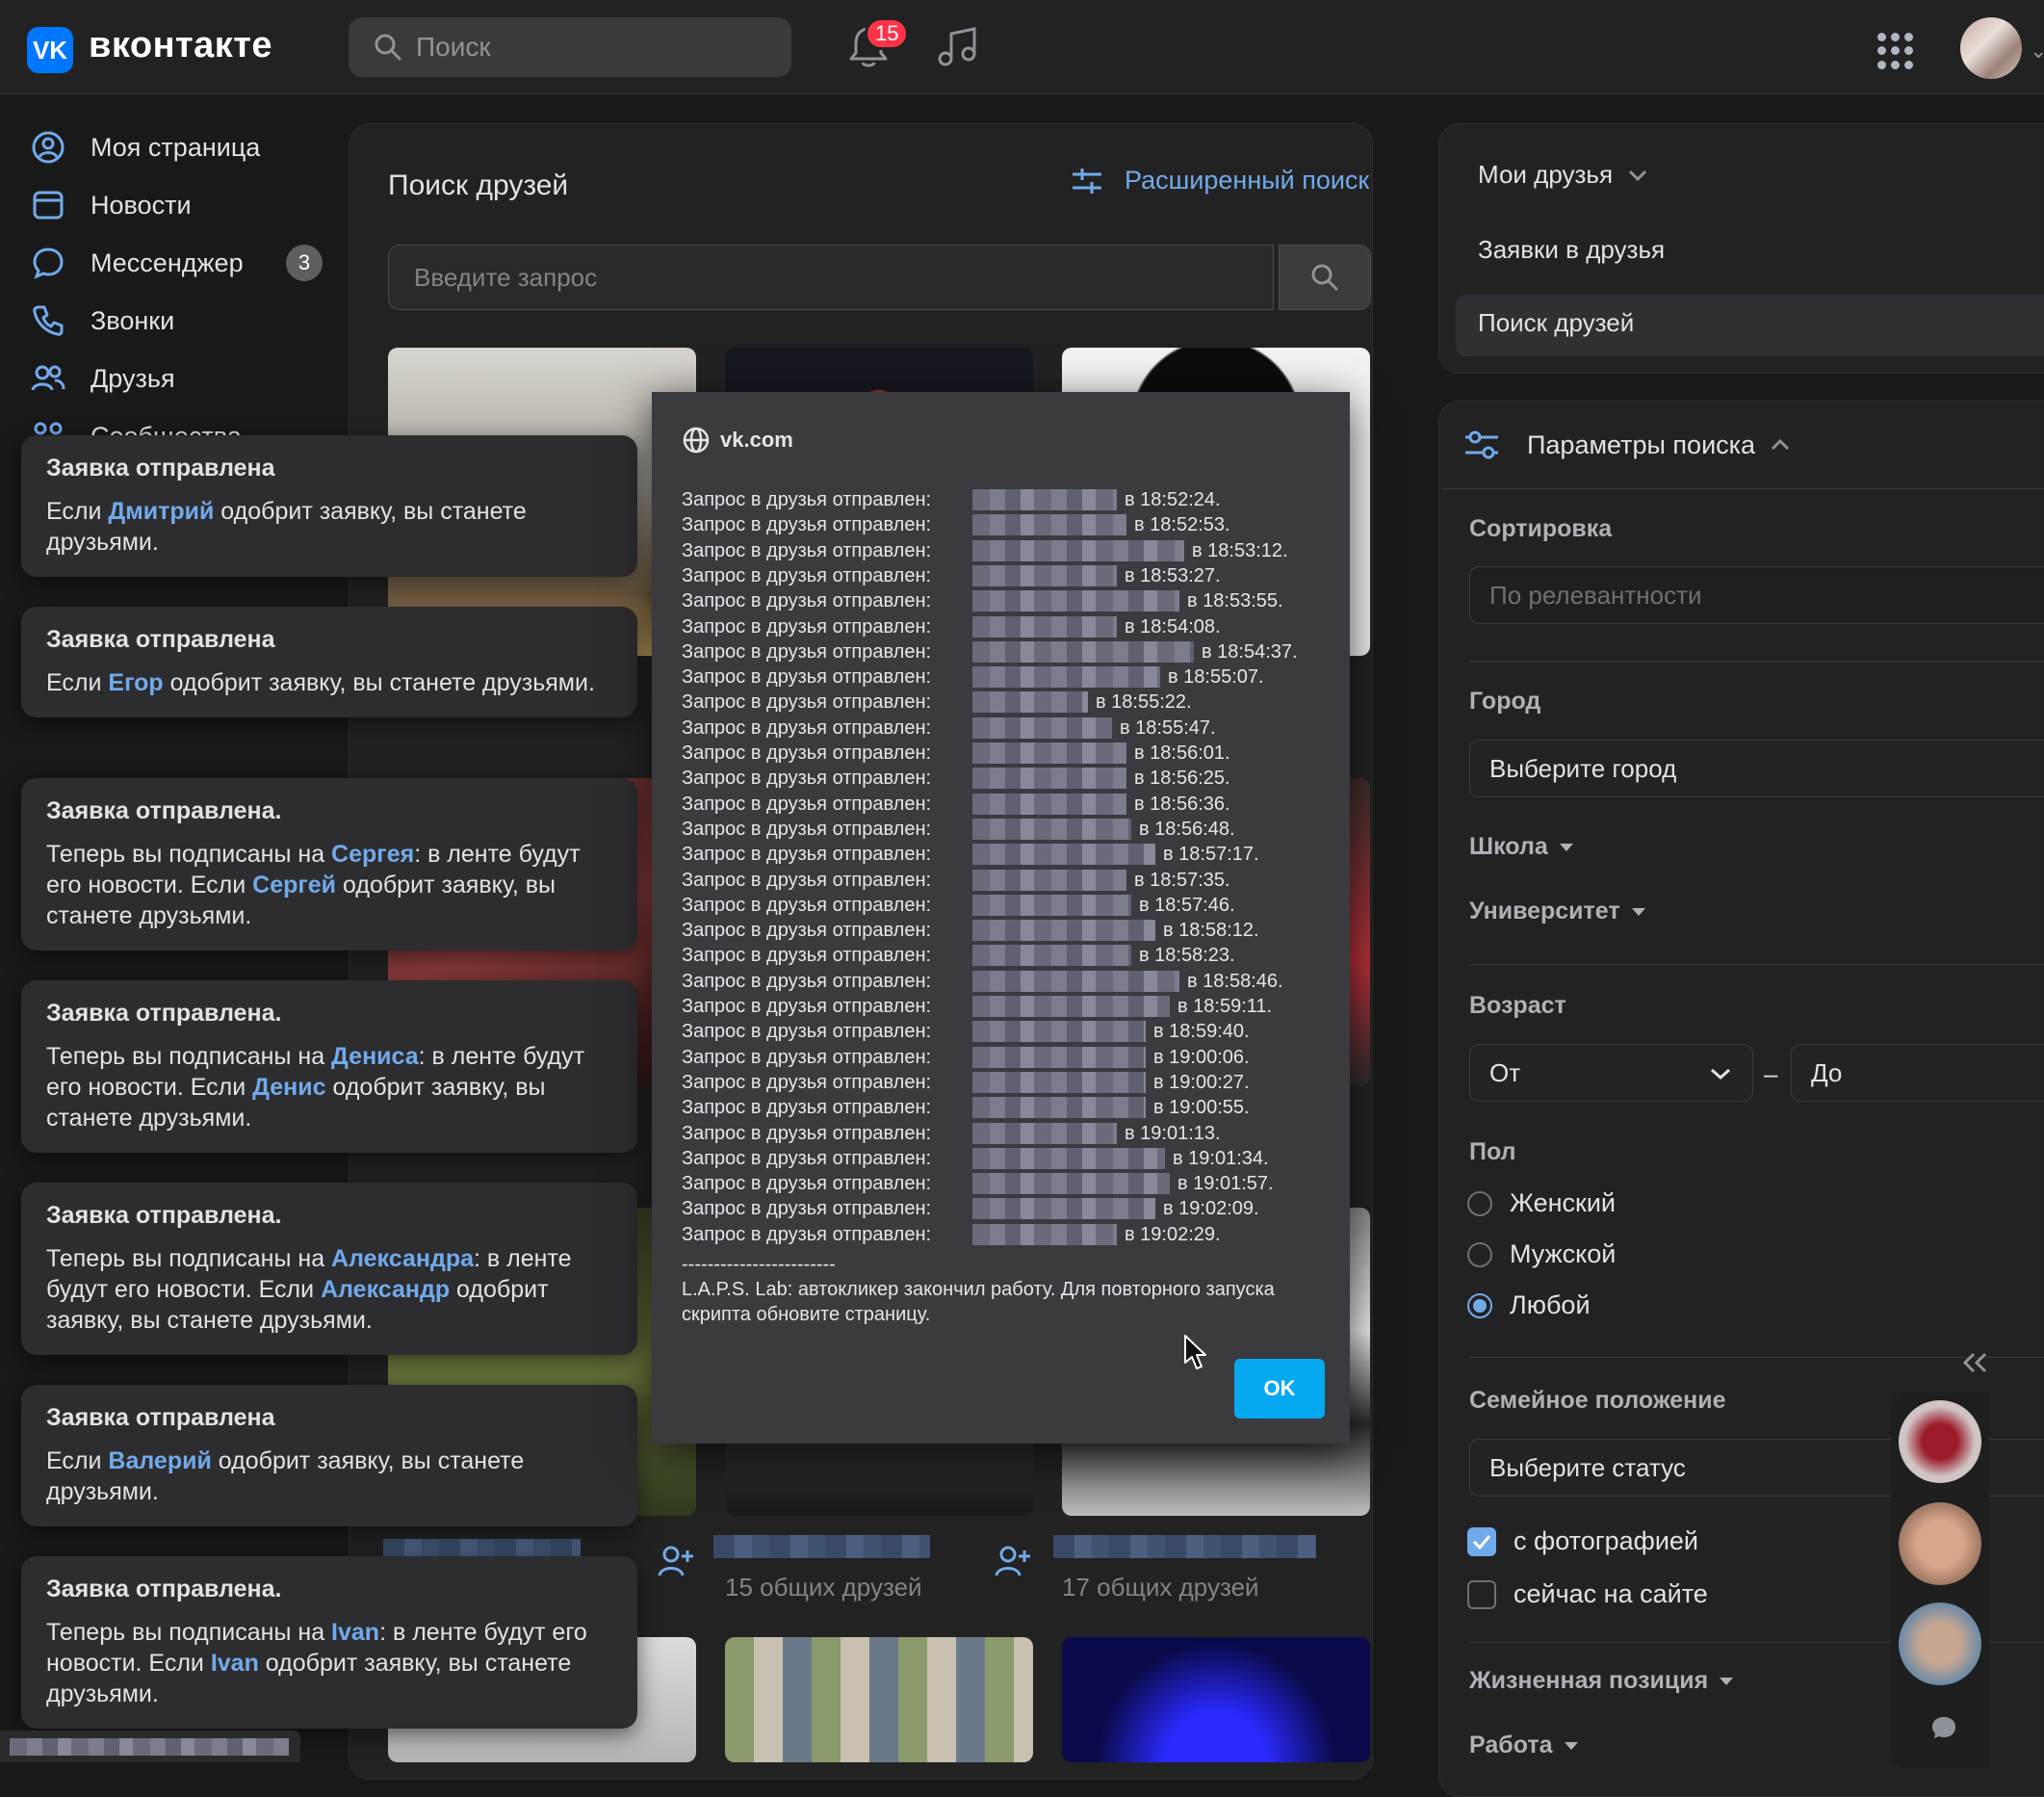 The height and width of the screenshot is (1797, 2044). What do you see at coordinates (1182, 805) in the screenshot?
I see `dialog-log-time: в 18:56:36.` at bounding box center [1182, 805].